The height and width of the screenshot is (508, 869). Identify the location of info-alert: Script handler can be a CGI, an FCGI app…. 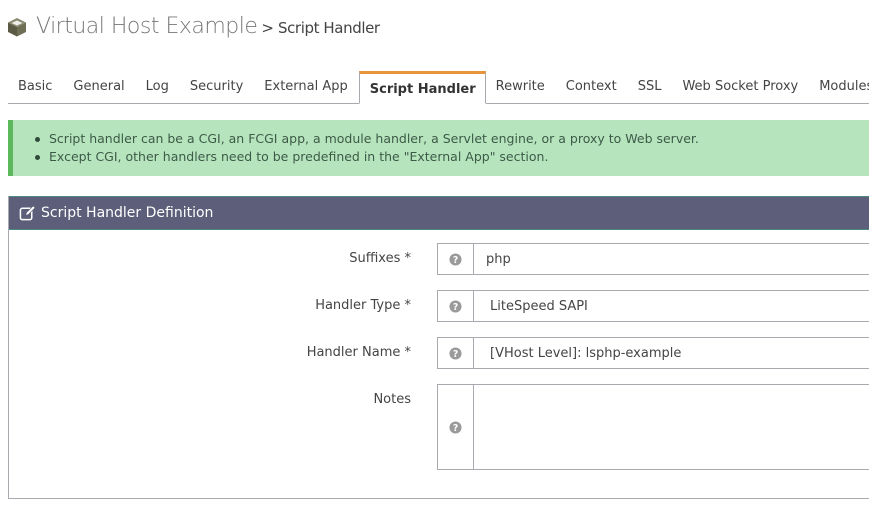
(438, 148).